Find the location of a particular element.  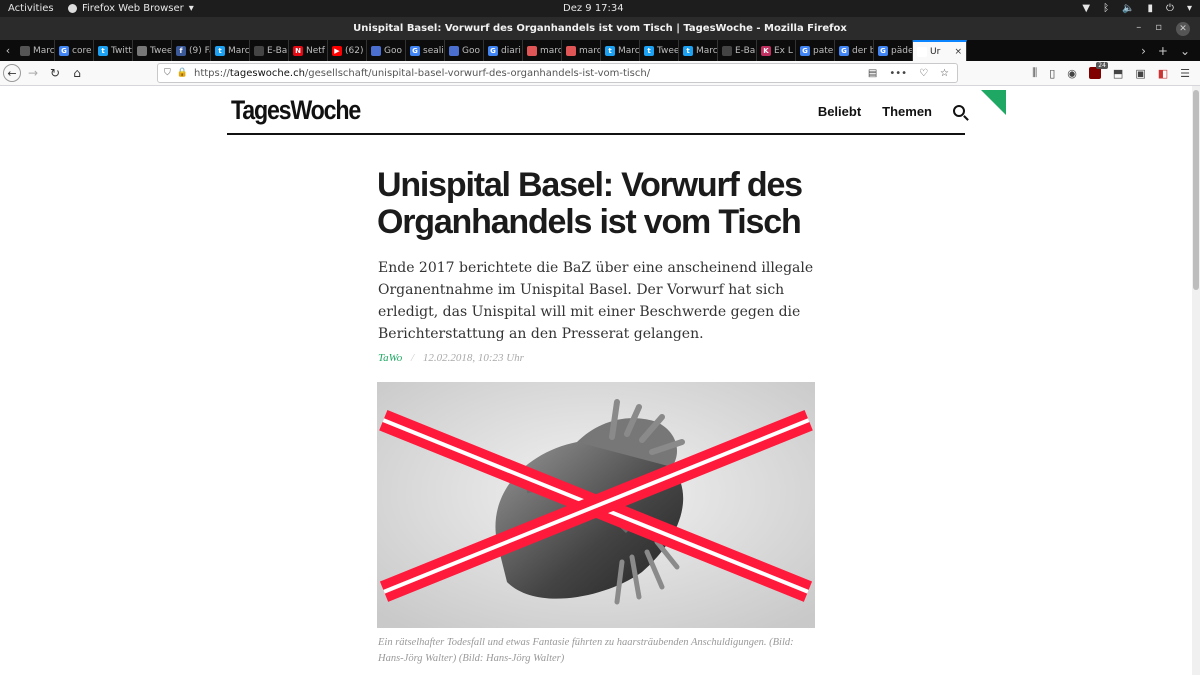

page-scrollbar is located at coordinates (1196, 380).